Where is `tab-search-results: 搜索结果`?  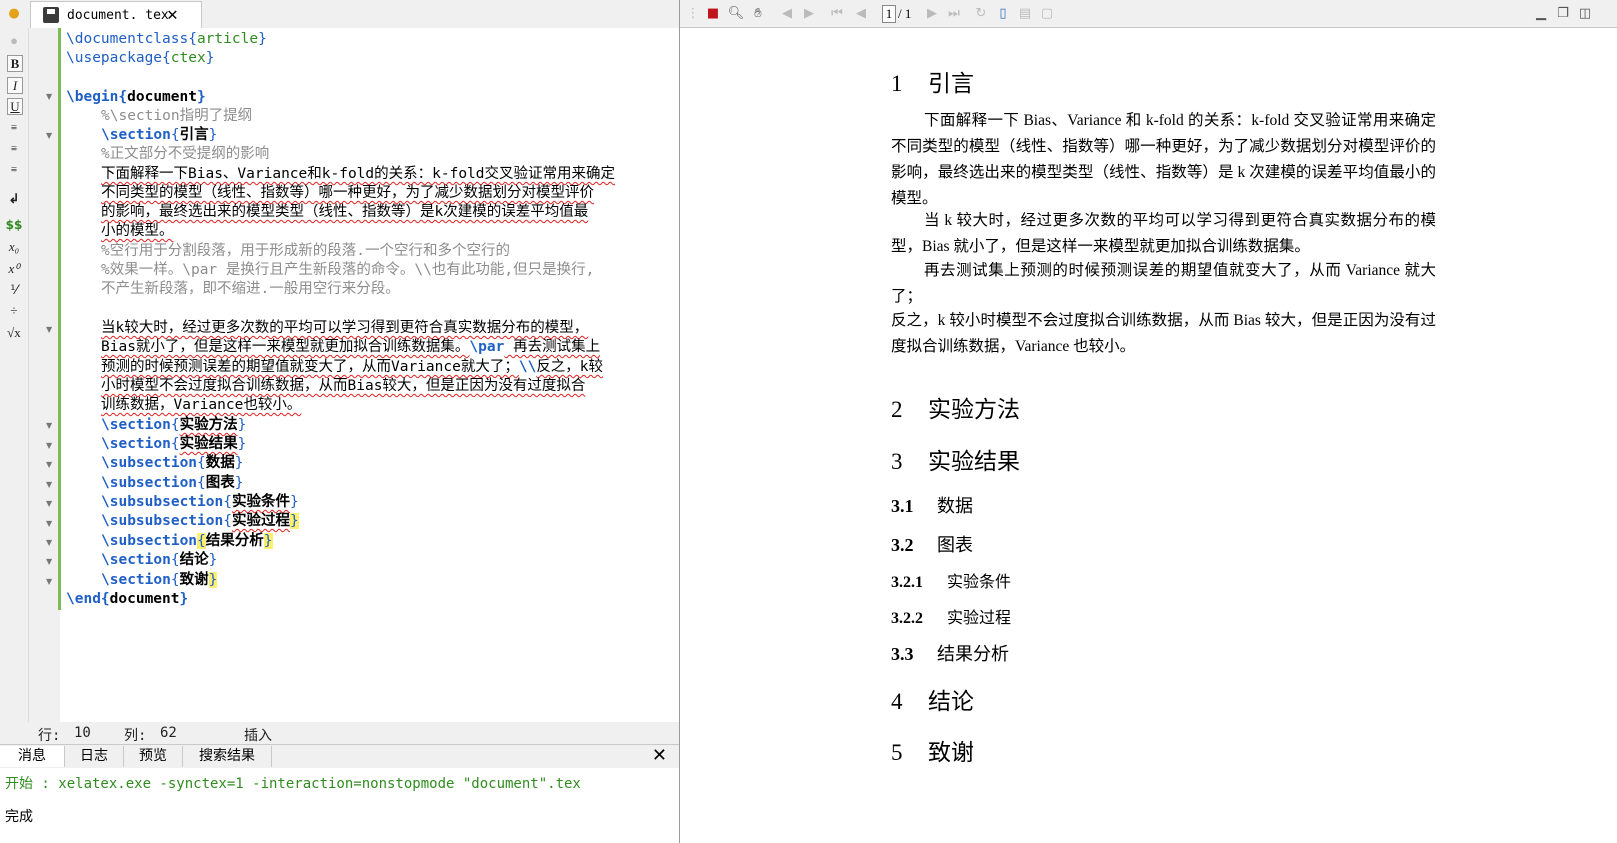 tab-search-results: 搜索结果 is located at coordinates (227, 756).